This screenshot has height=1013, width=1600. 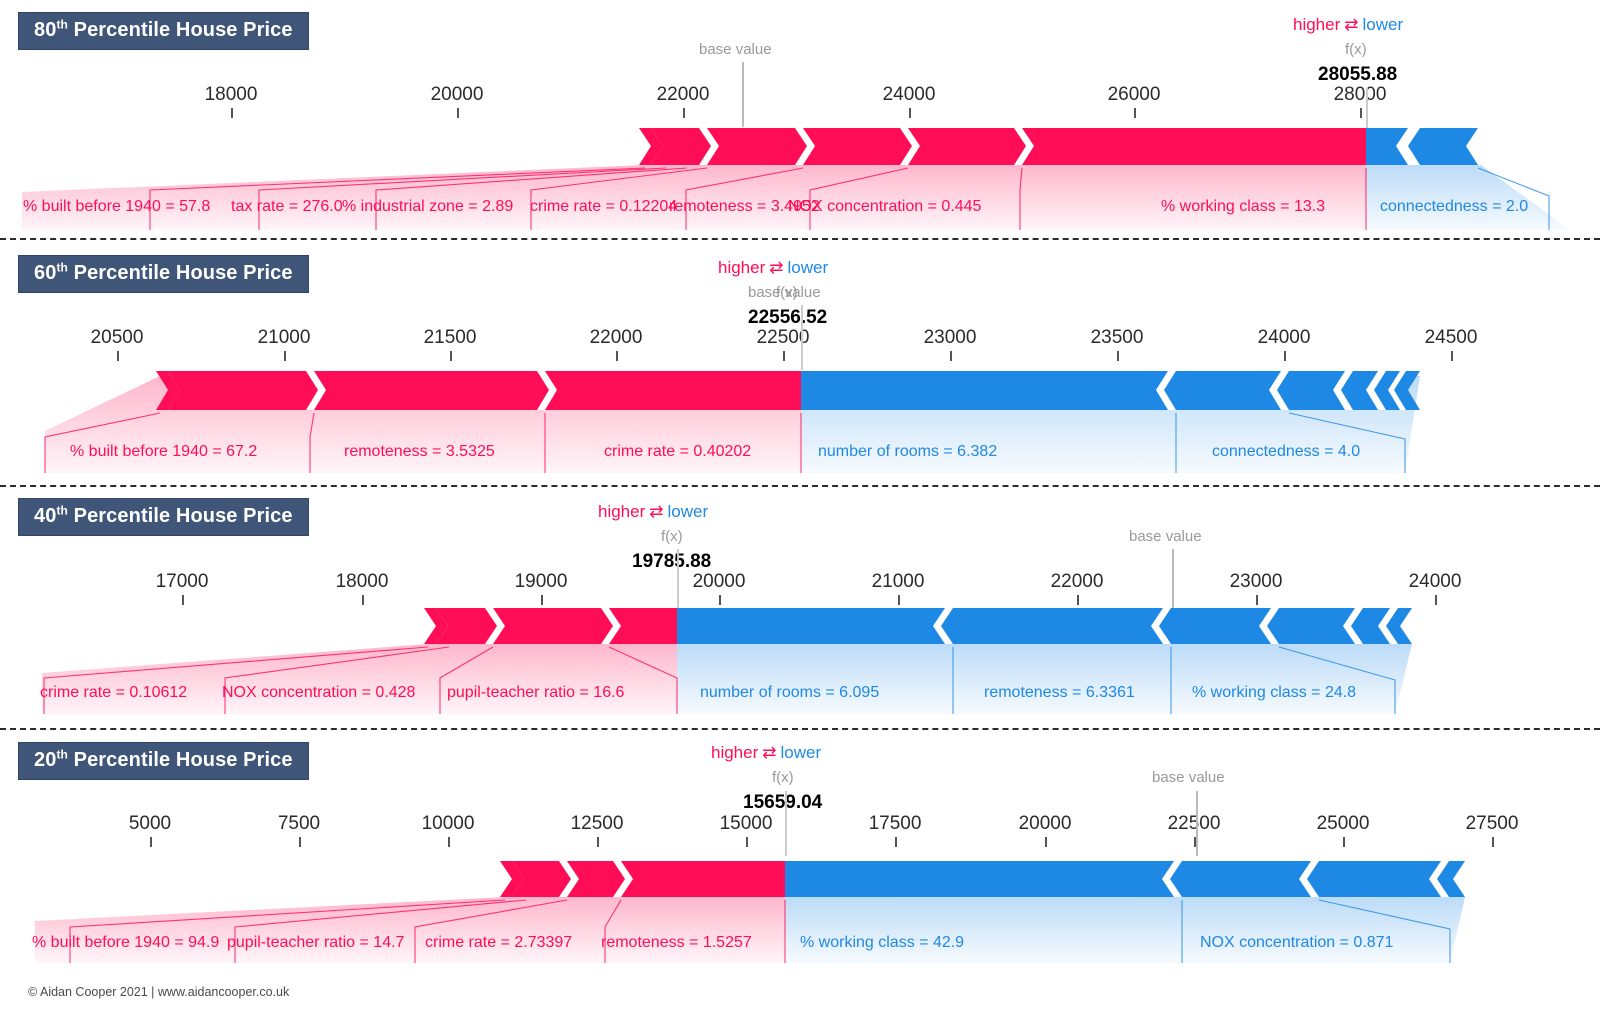 I want to click on axis-tick-label: 7500, so click(x=299, y=823).